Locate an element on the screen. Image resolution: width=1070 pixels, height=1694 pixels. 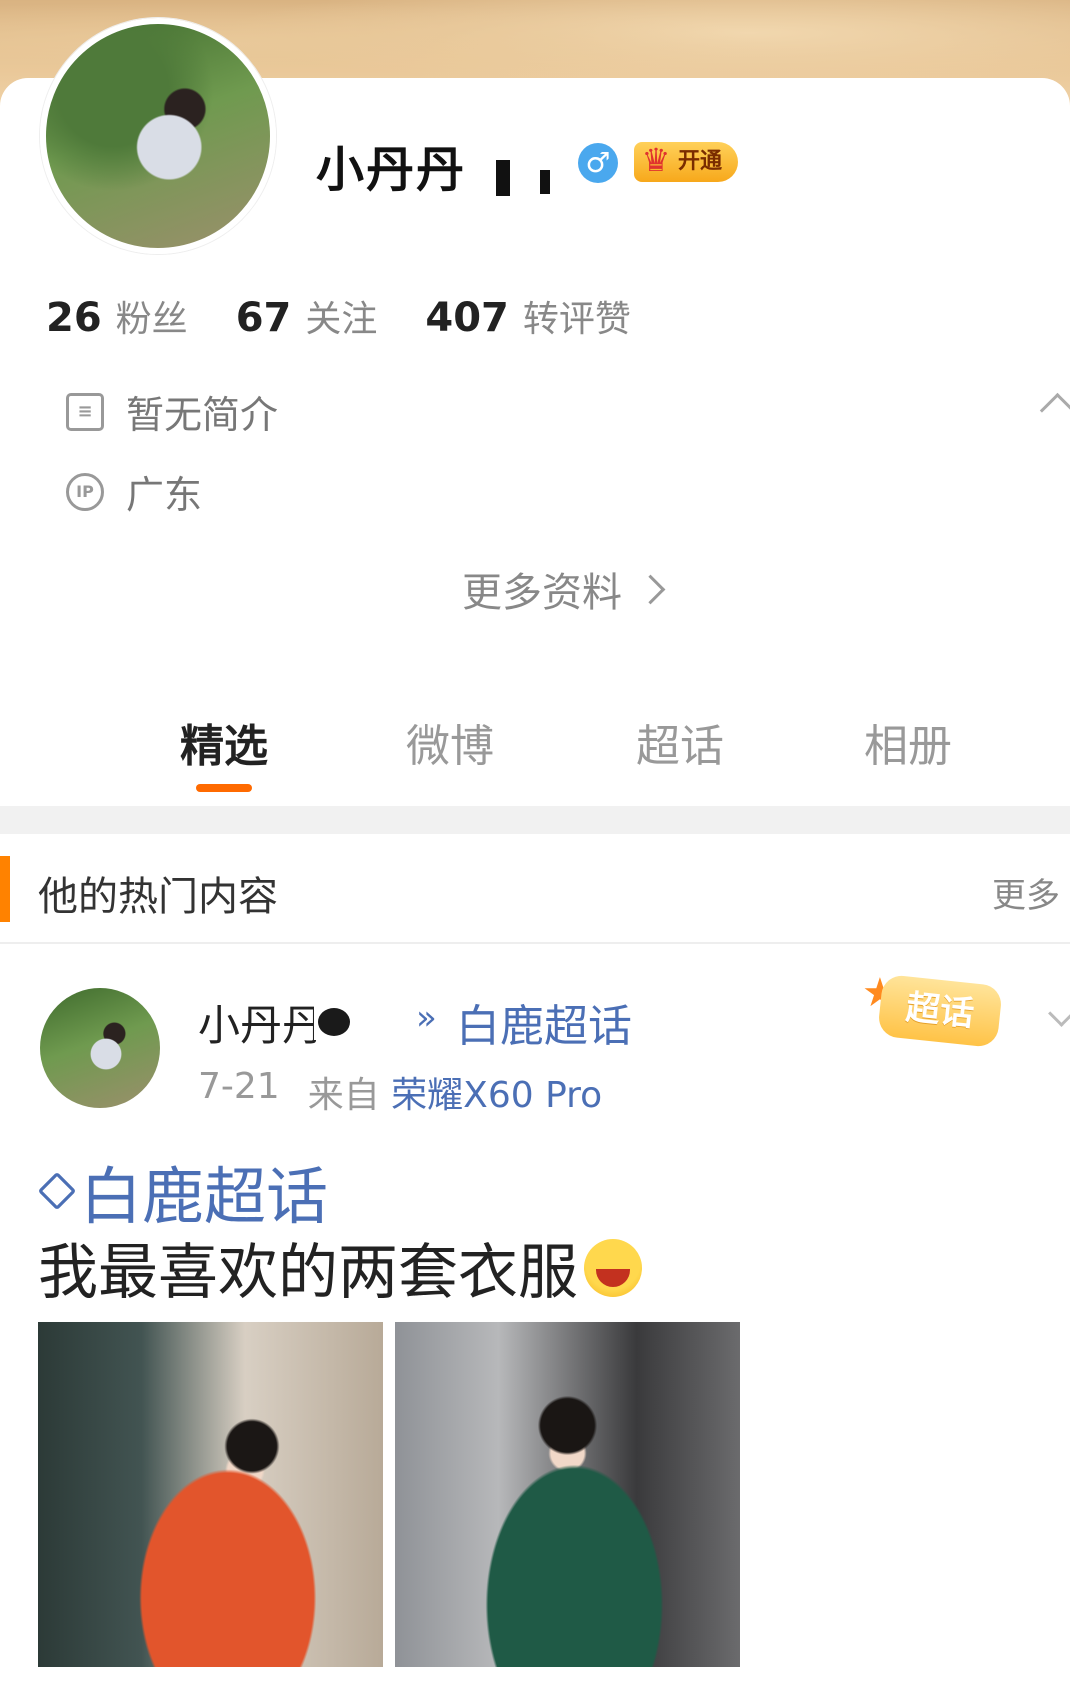
stat-interactions: 407 转评赞 is located at coordinates (528, 316).